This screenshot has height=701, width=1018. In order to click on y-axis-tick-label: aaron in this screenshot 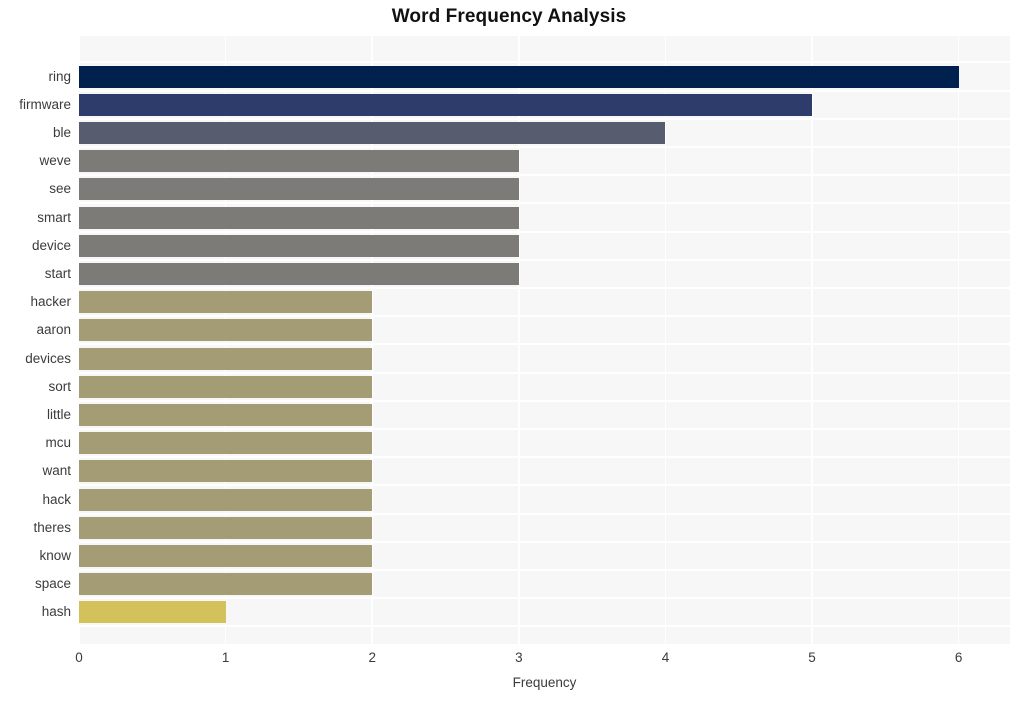, I will do `click(53, 330)`.